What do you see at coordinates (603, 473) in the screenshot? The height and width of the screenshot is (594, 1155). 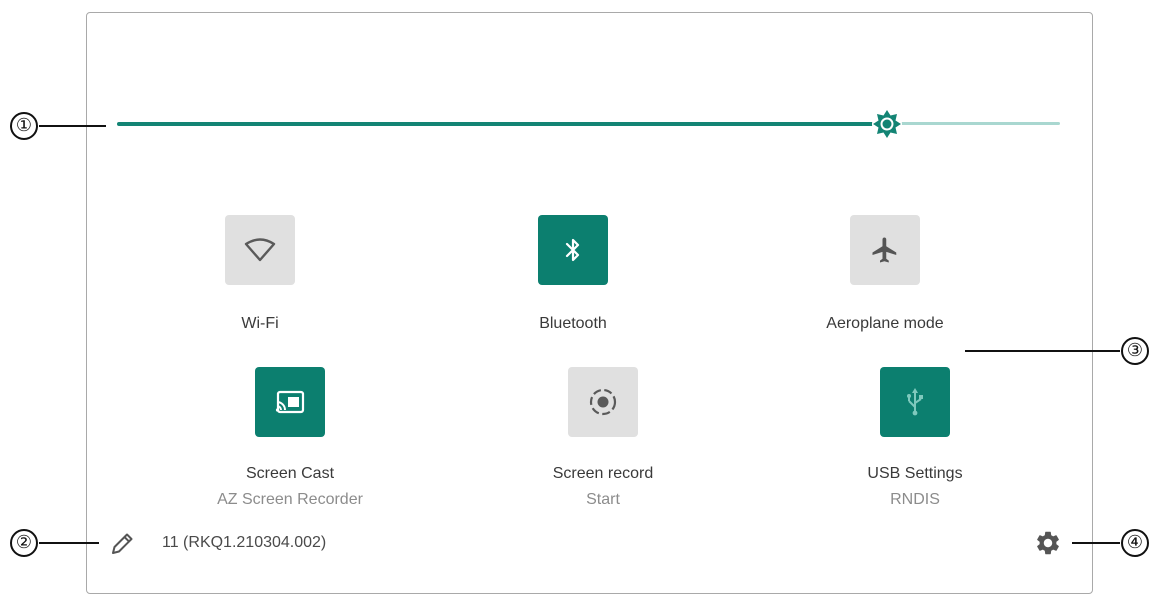 I see `screen-record-label: Screen record` at bounding box center [603, 473].